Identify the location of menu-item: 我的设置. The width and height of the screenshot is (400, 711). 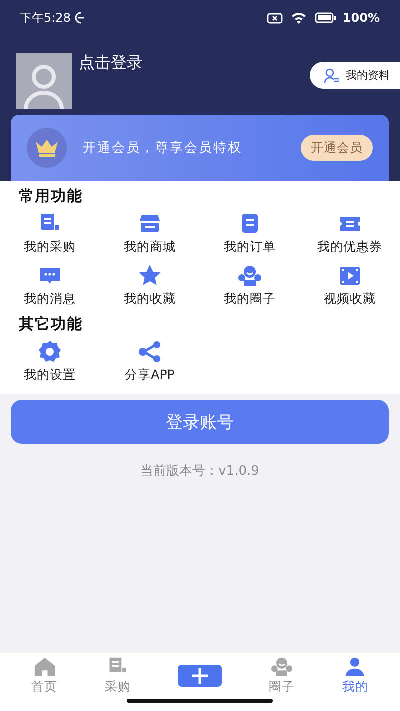
(50, 375).